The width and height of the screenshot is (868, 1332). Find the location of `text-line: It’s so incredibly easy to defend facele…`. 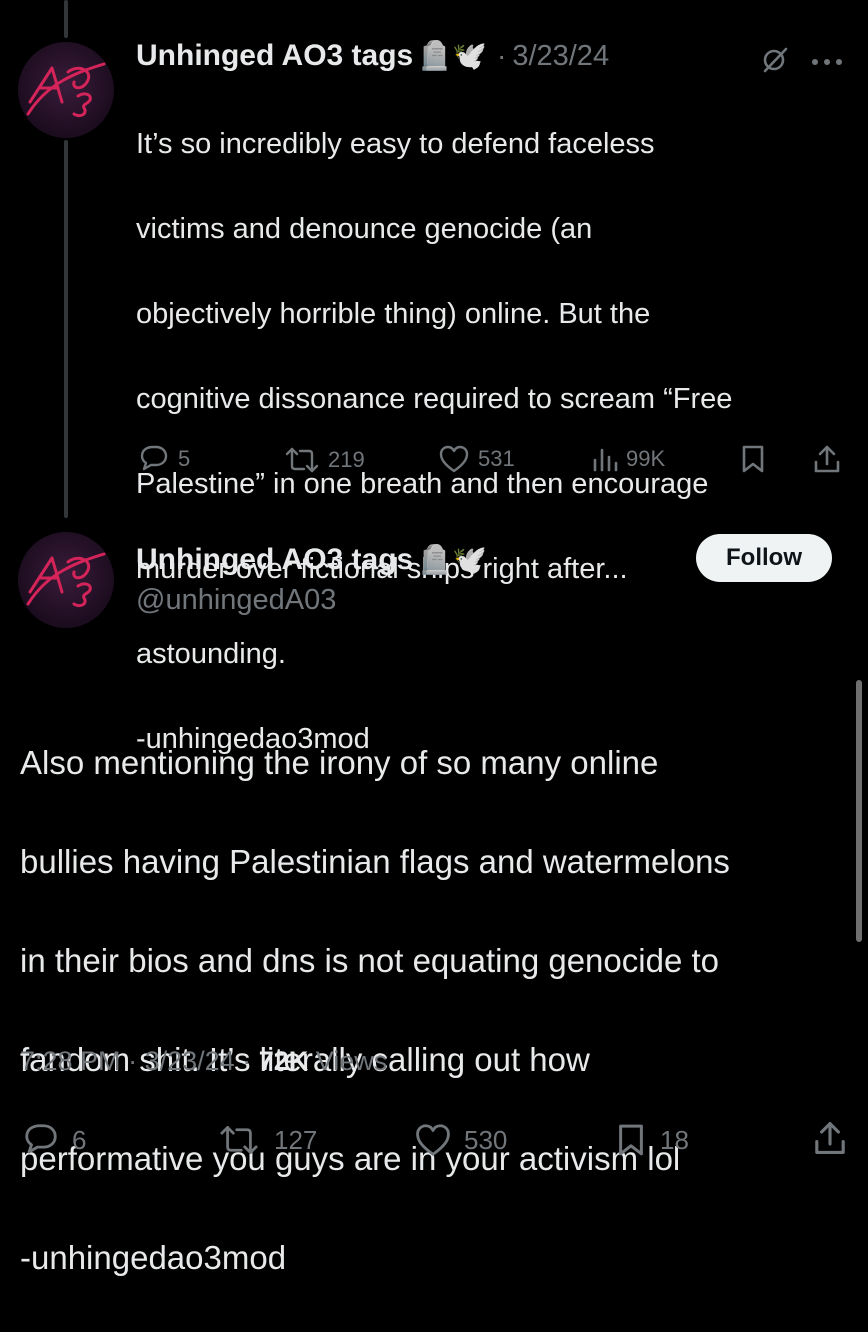

text-line: It’s so incredibly easy to defend facele… is located at coordinates (395, 143).